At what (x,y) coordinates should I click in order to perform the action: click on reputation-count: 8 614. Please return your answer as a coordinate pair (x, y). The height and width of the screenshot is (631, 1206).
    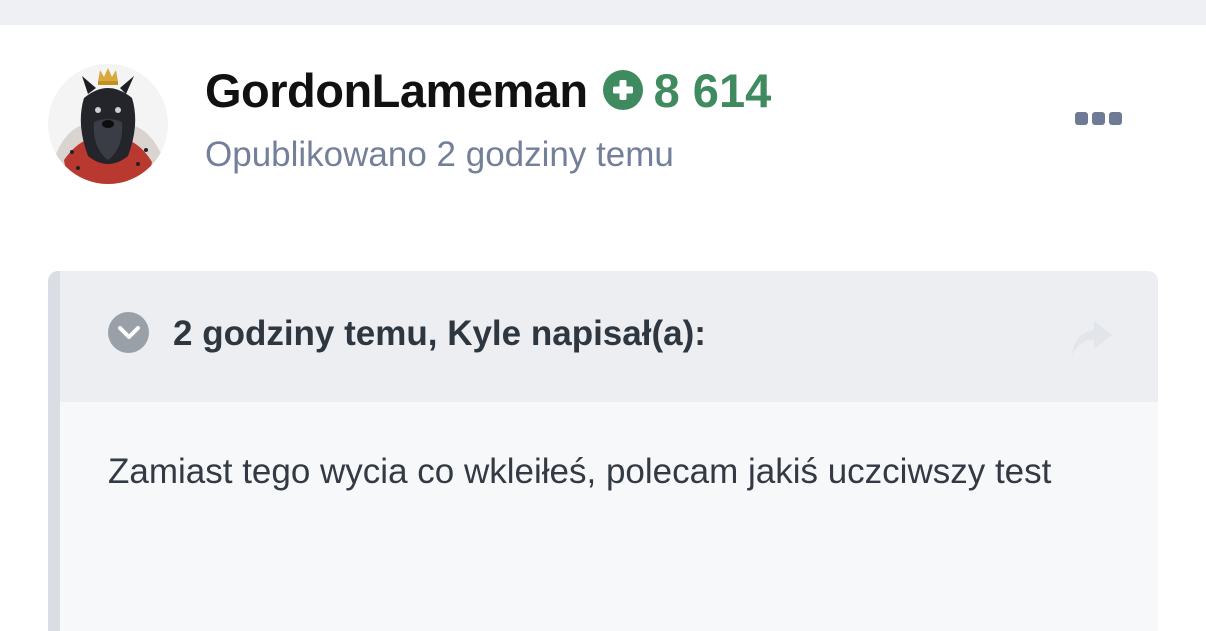
    Looking at the image, I should click on (712, 90).